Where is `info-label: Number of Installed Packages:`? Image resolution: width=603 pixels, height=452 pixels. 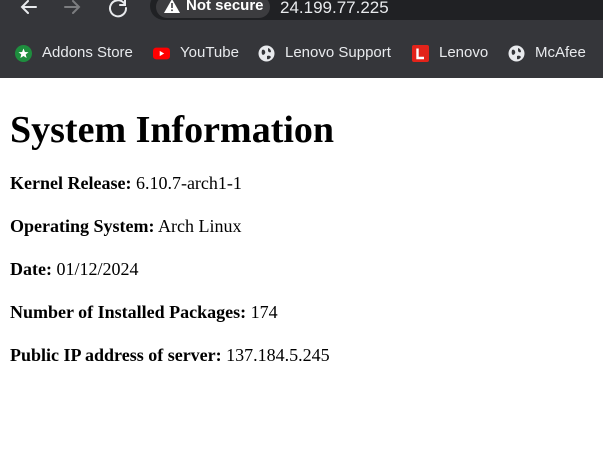
info-label: Number of Installed Packages: is located at coordinates (128, 312).